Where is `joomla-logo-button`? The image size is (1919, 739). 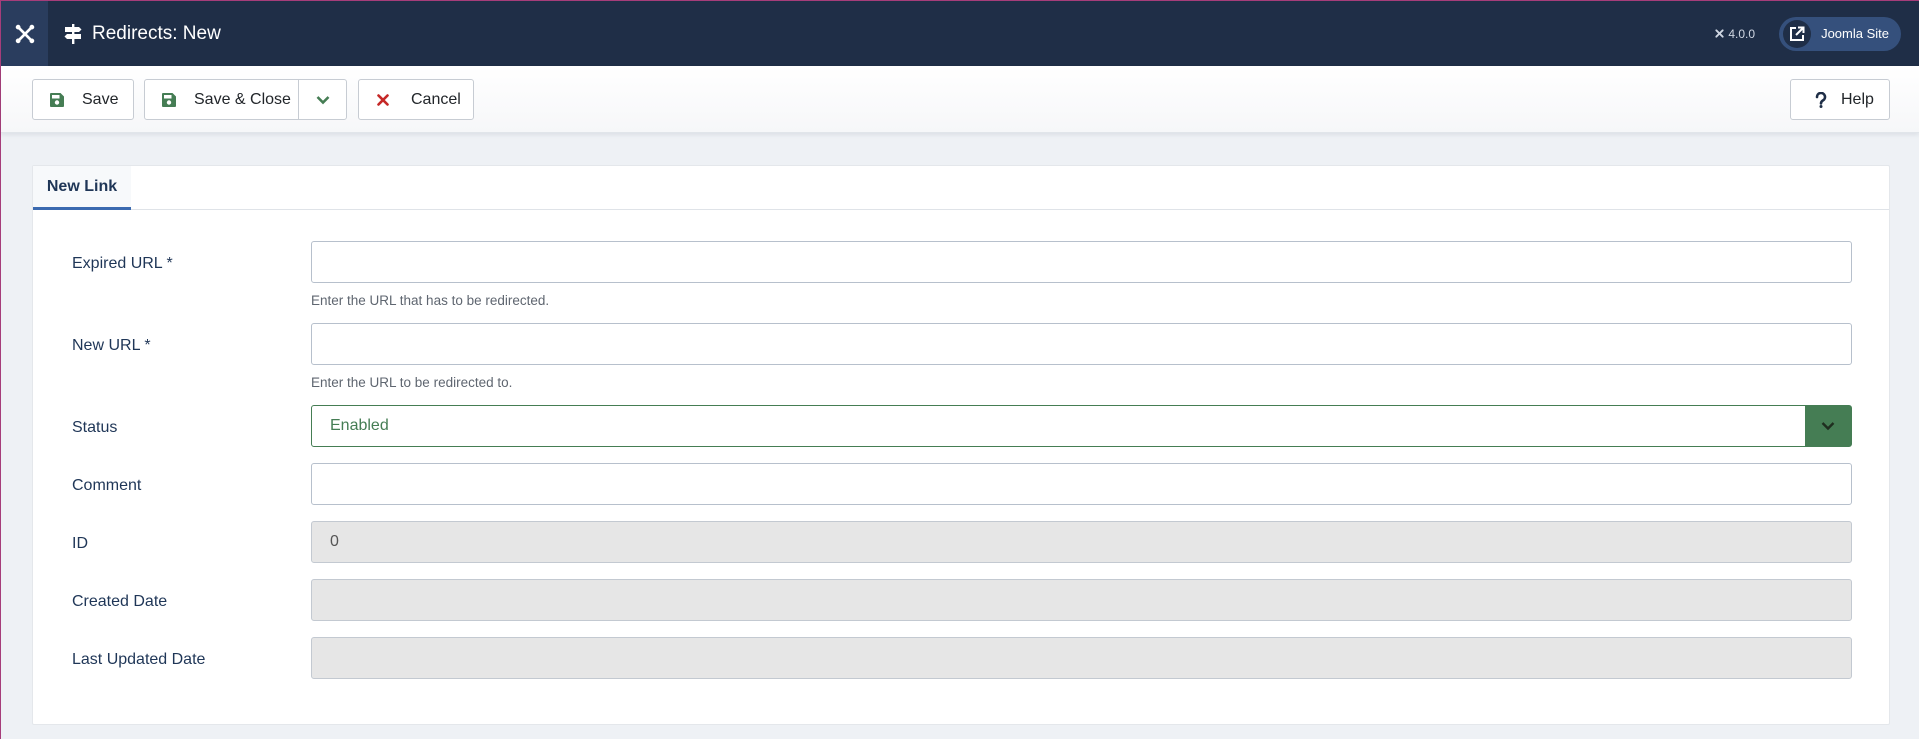
joomla-logo-button is located at coordinates (24, 33).